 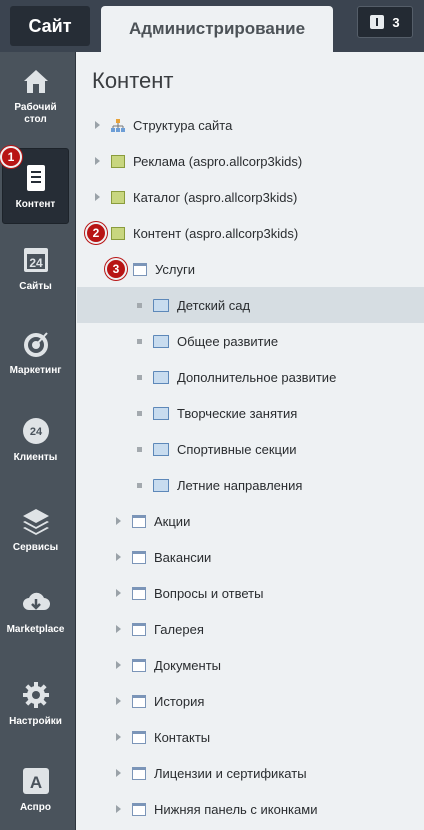 I want to click on tree-item-iblock: Вакансии, so click(x=250, y=557).